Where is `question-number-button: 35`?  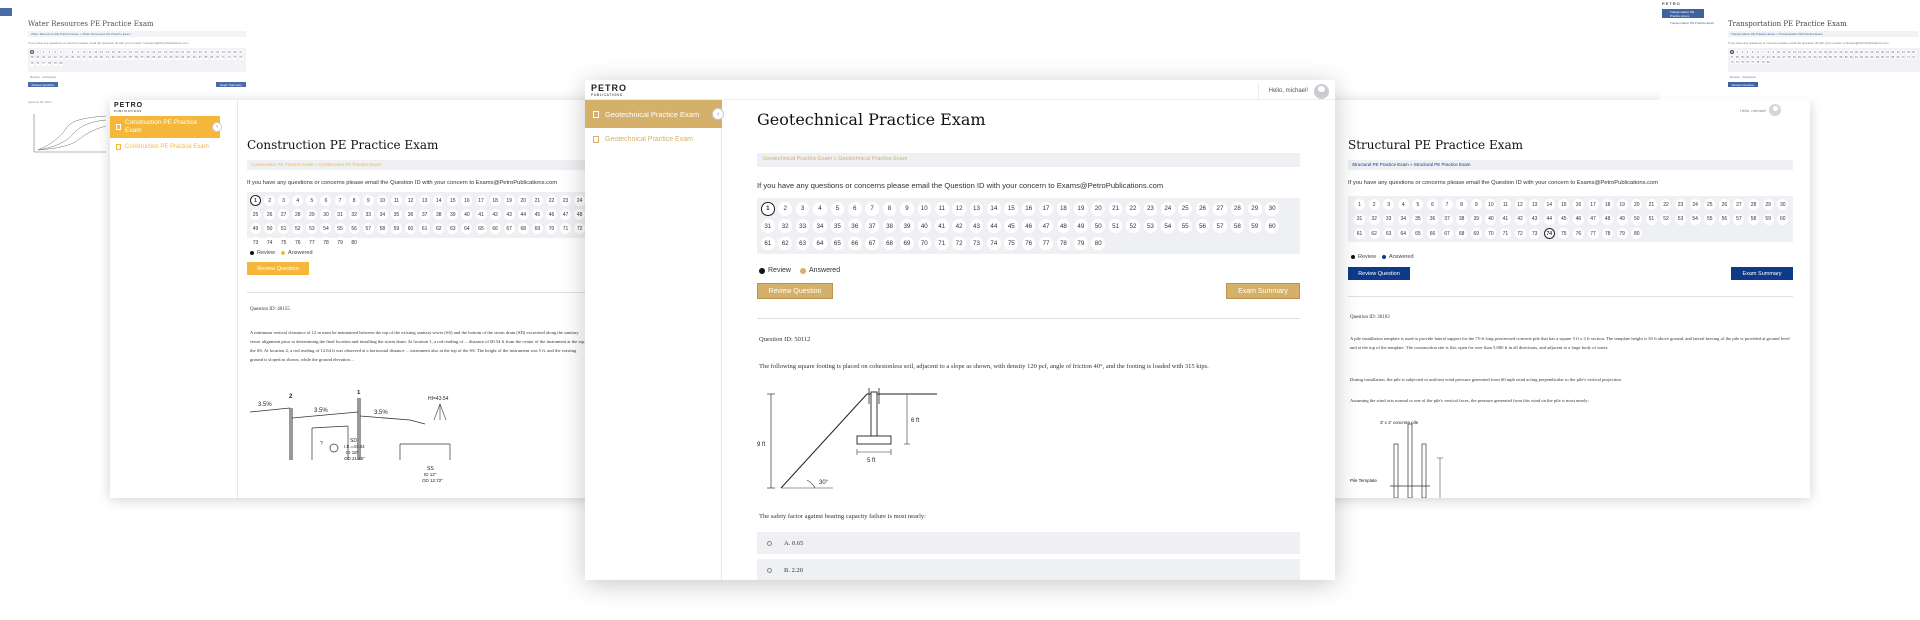 question-number-button: 35 is located at coordinates (229, 52).